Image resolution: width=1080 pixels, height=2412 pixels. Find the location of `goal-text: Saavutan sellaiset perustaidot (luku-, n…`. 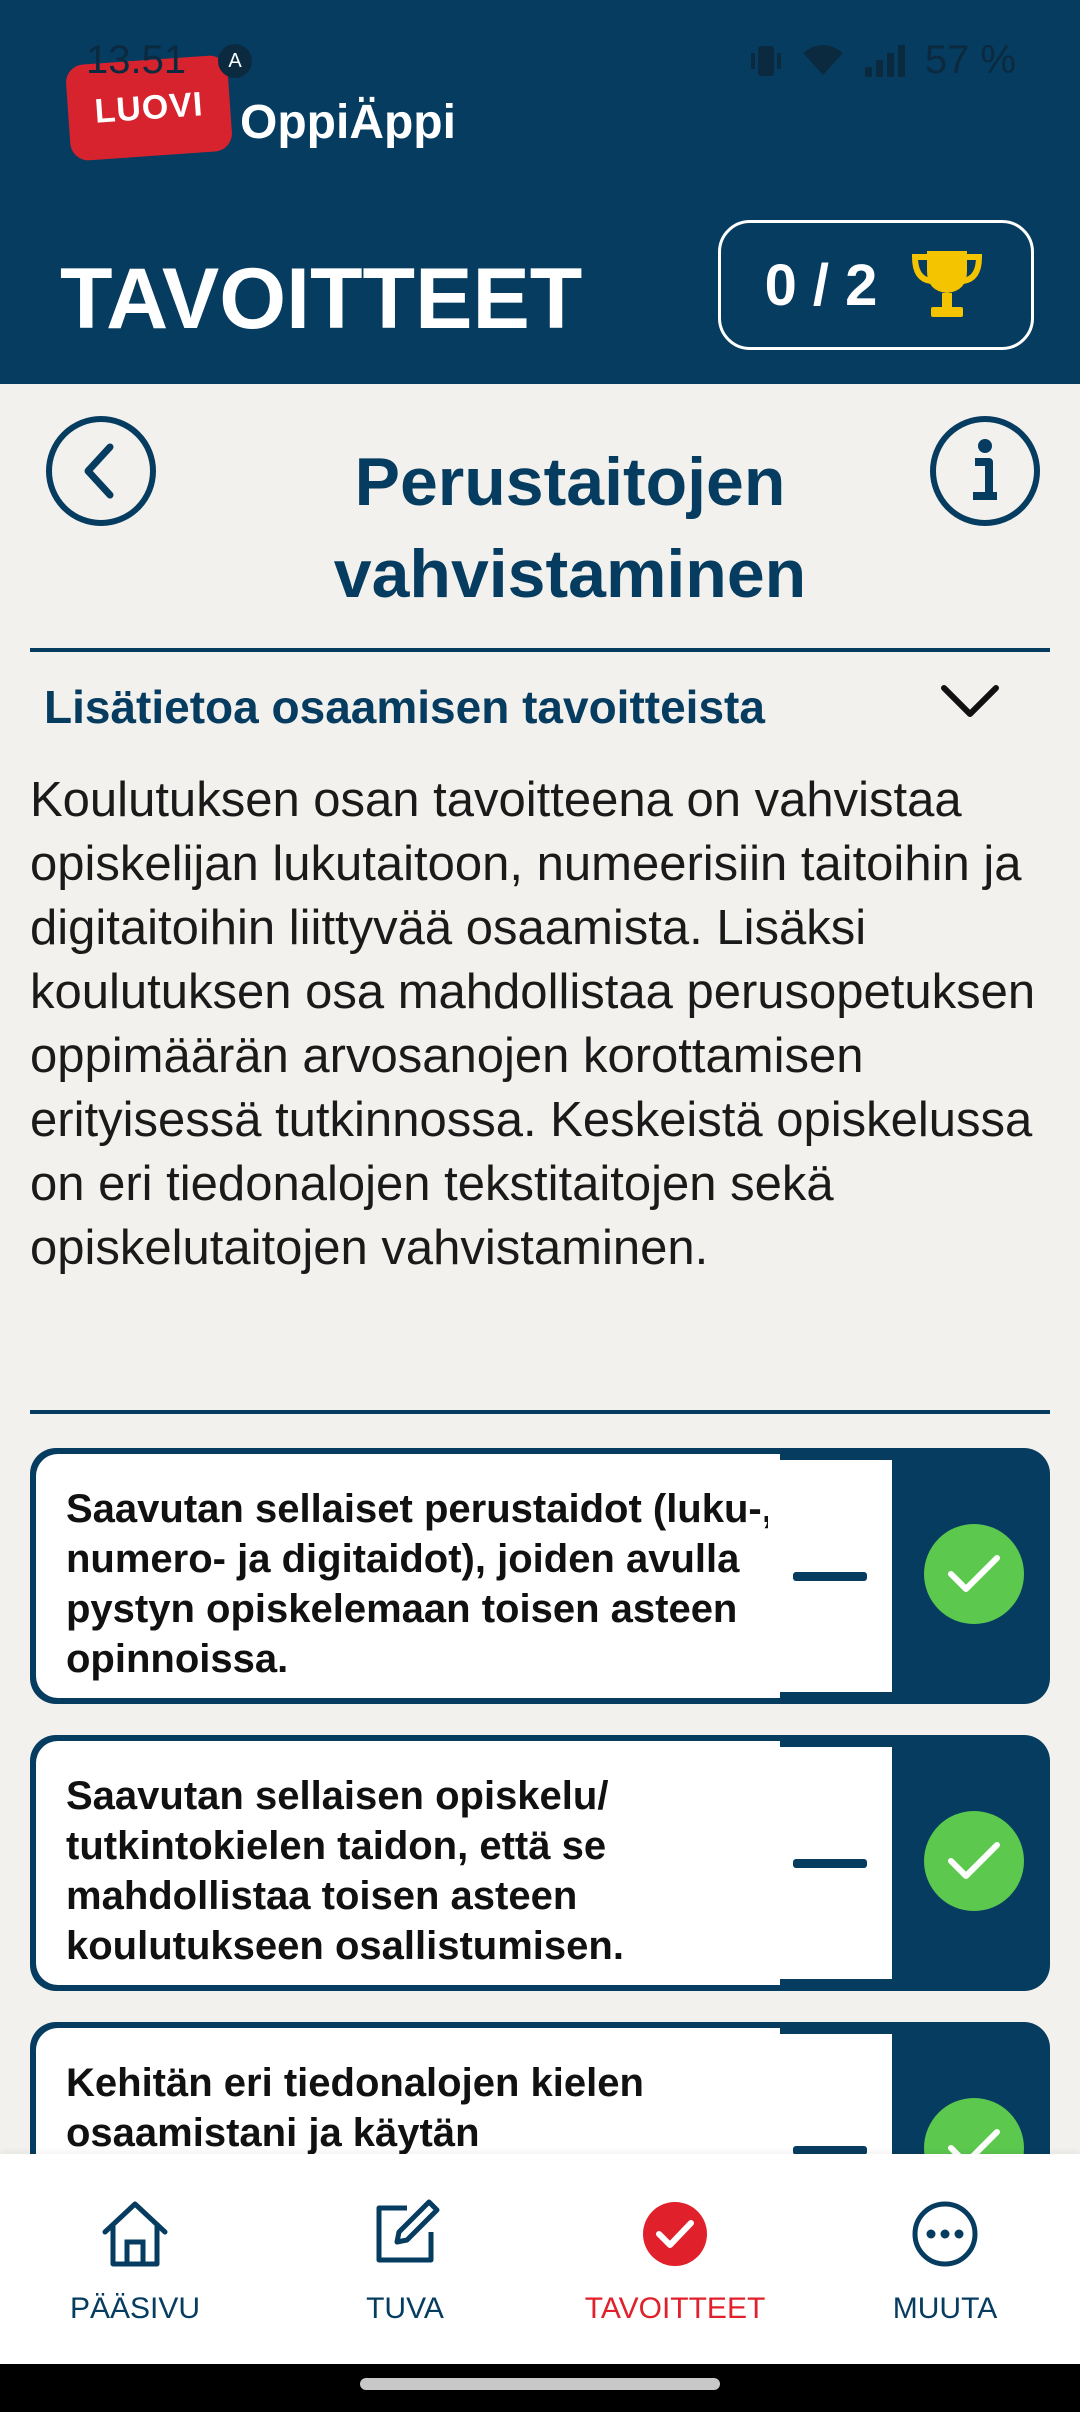

goal-text: Saavutan sellaiset perustaidot (luku-, n… is located at coordinates (408, 1576).